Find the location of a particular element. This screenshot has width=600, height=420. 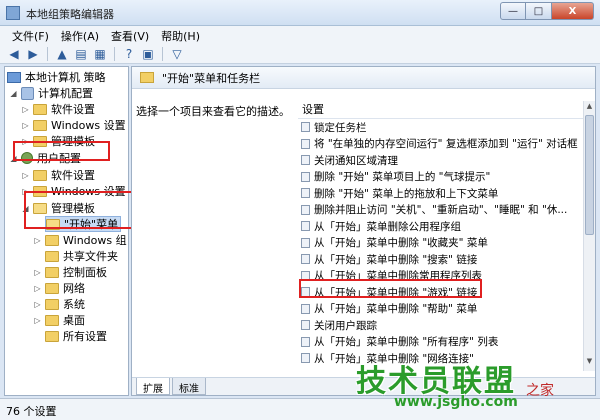

tree-item-cc-software: ▷ 软件设置 is located at coordinates (58, 109).